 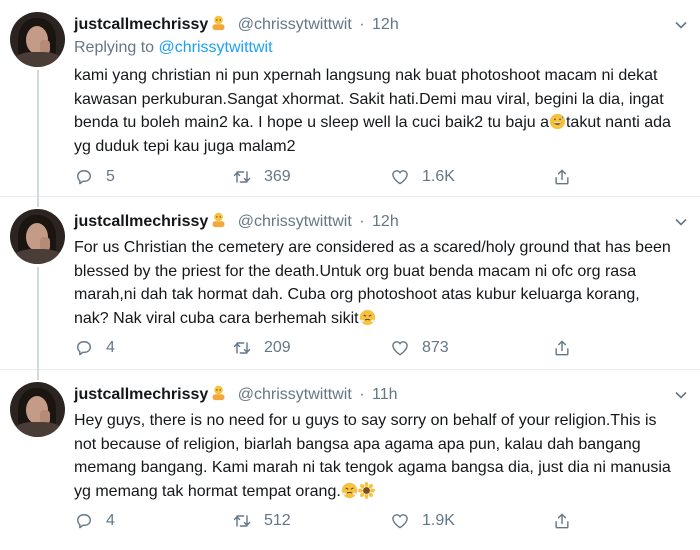 I want to click on sunflower-emoji-icon, so click(x=366, y=490).